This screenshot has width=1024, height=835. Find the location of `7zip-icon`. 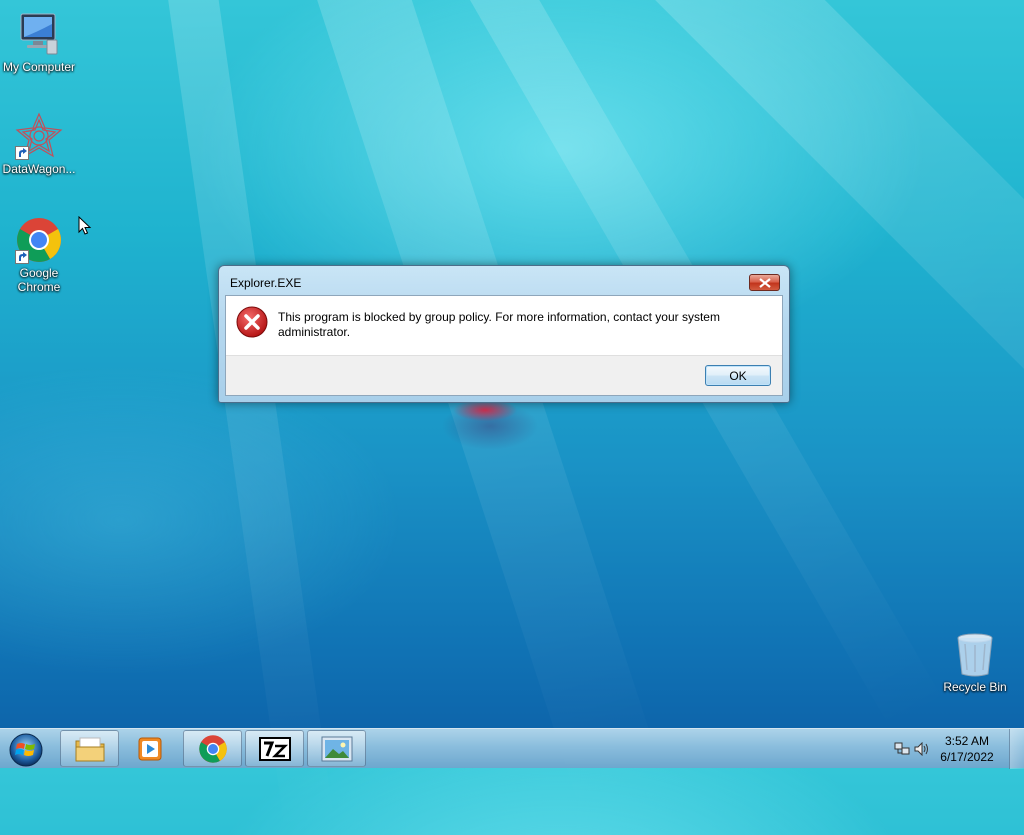

7zip-icon is located at coordinates (274, 748).